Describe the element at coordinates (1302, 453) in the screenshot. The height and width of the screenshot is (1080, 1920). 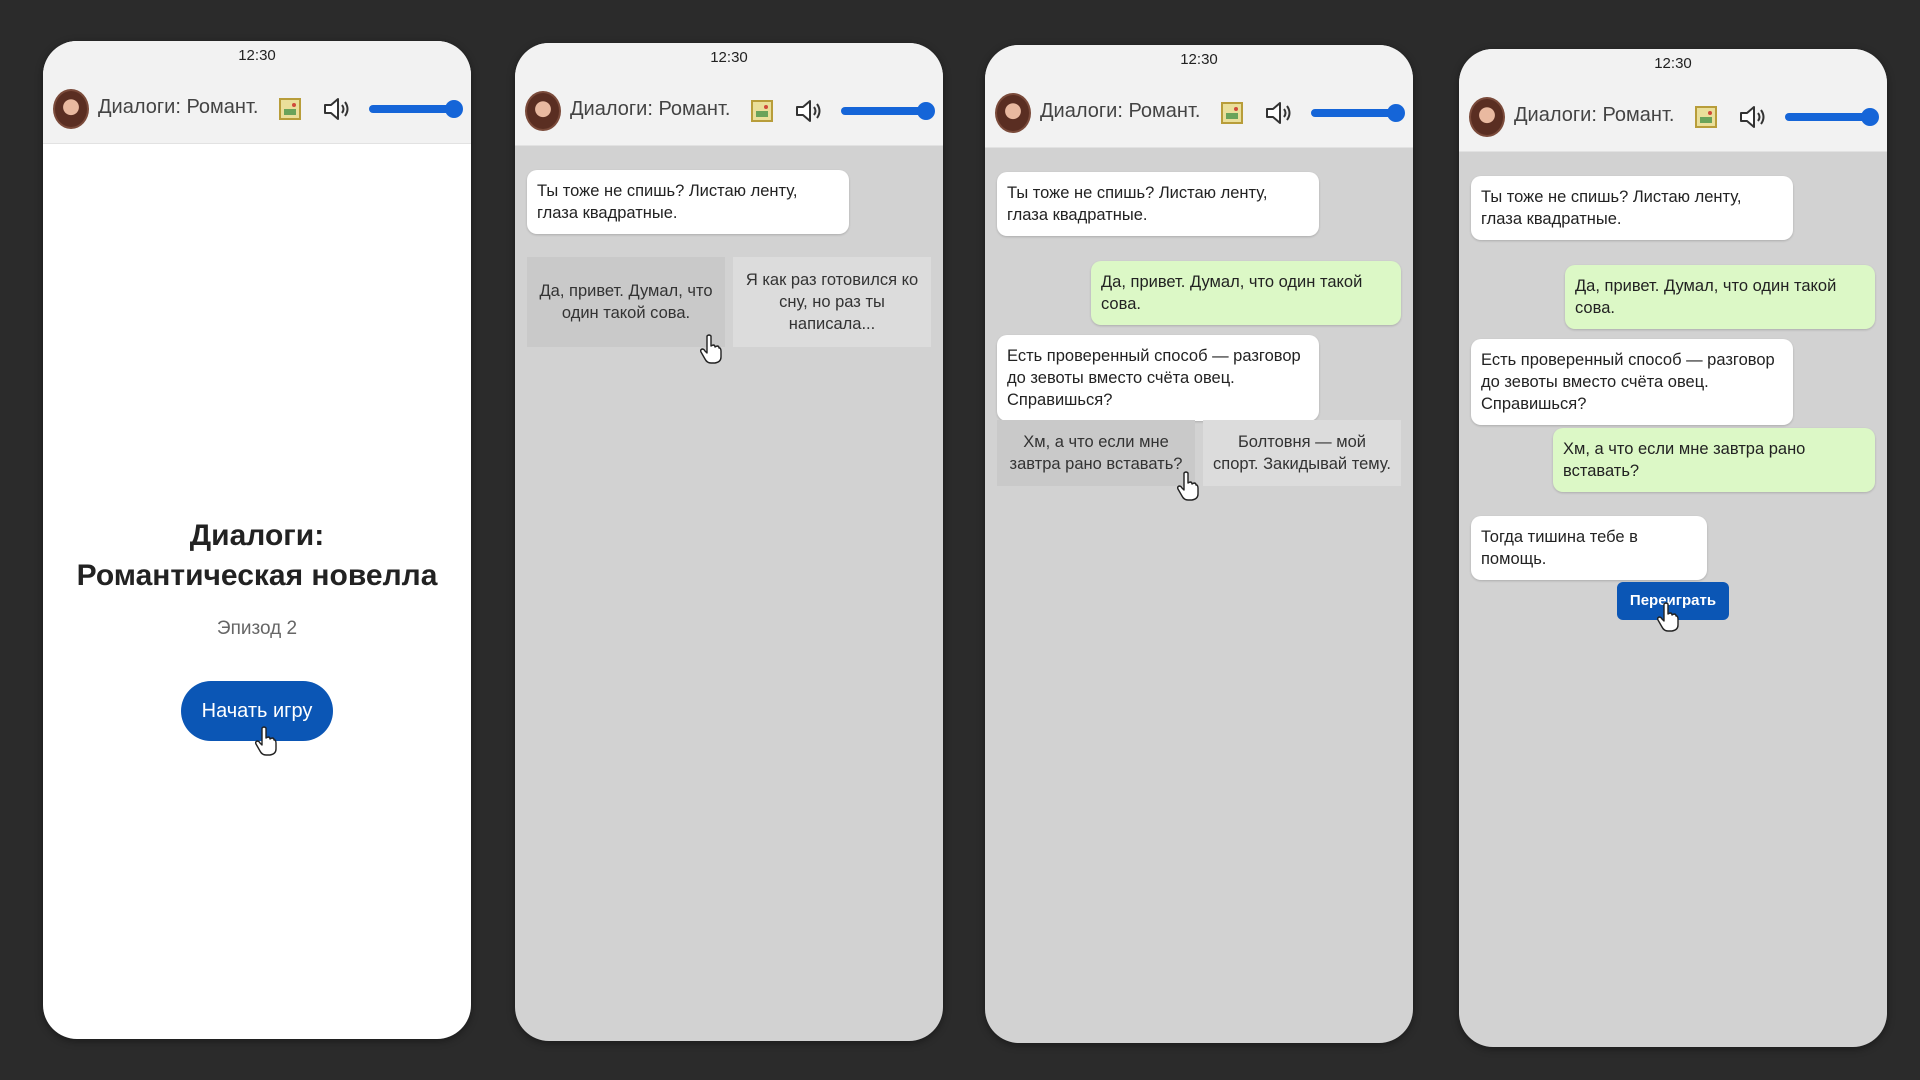
I see `choice-option: Болтовня — мой спорт. Закидывай тему.` at that location.